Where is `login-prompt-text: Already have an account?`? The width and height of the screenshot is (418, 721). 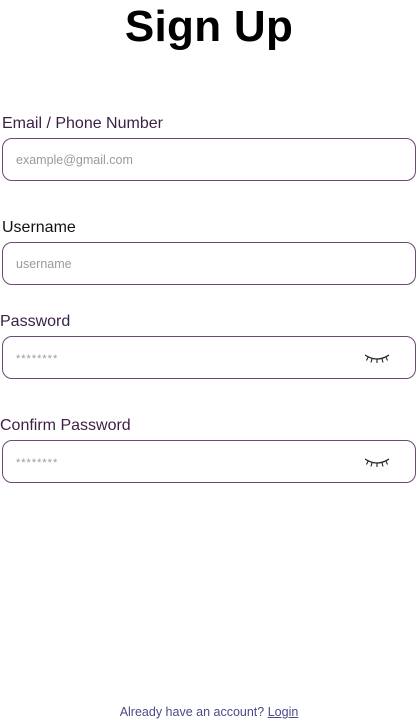
login-prompt-text: Already have an account? is located at coordinates (192, 712).